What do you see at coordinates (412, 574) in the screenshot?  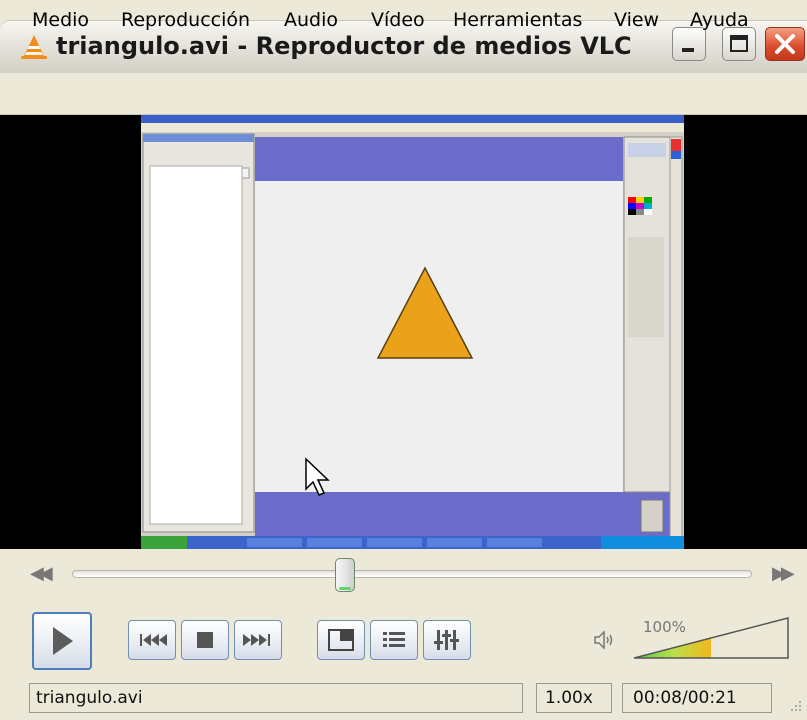 I see `seek-bar` at bounding box center [412, 574].